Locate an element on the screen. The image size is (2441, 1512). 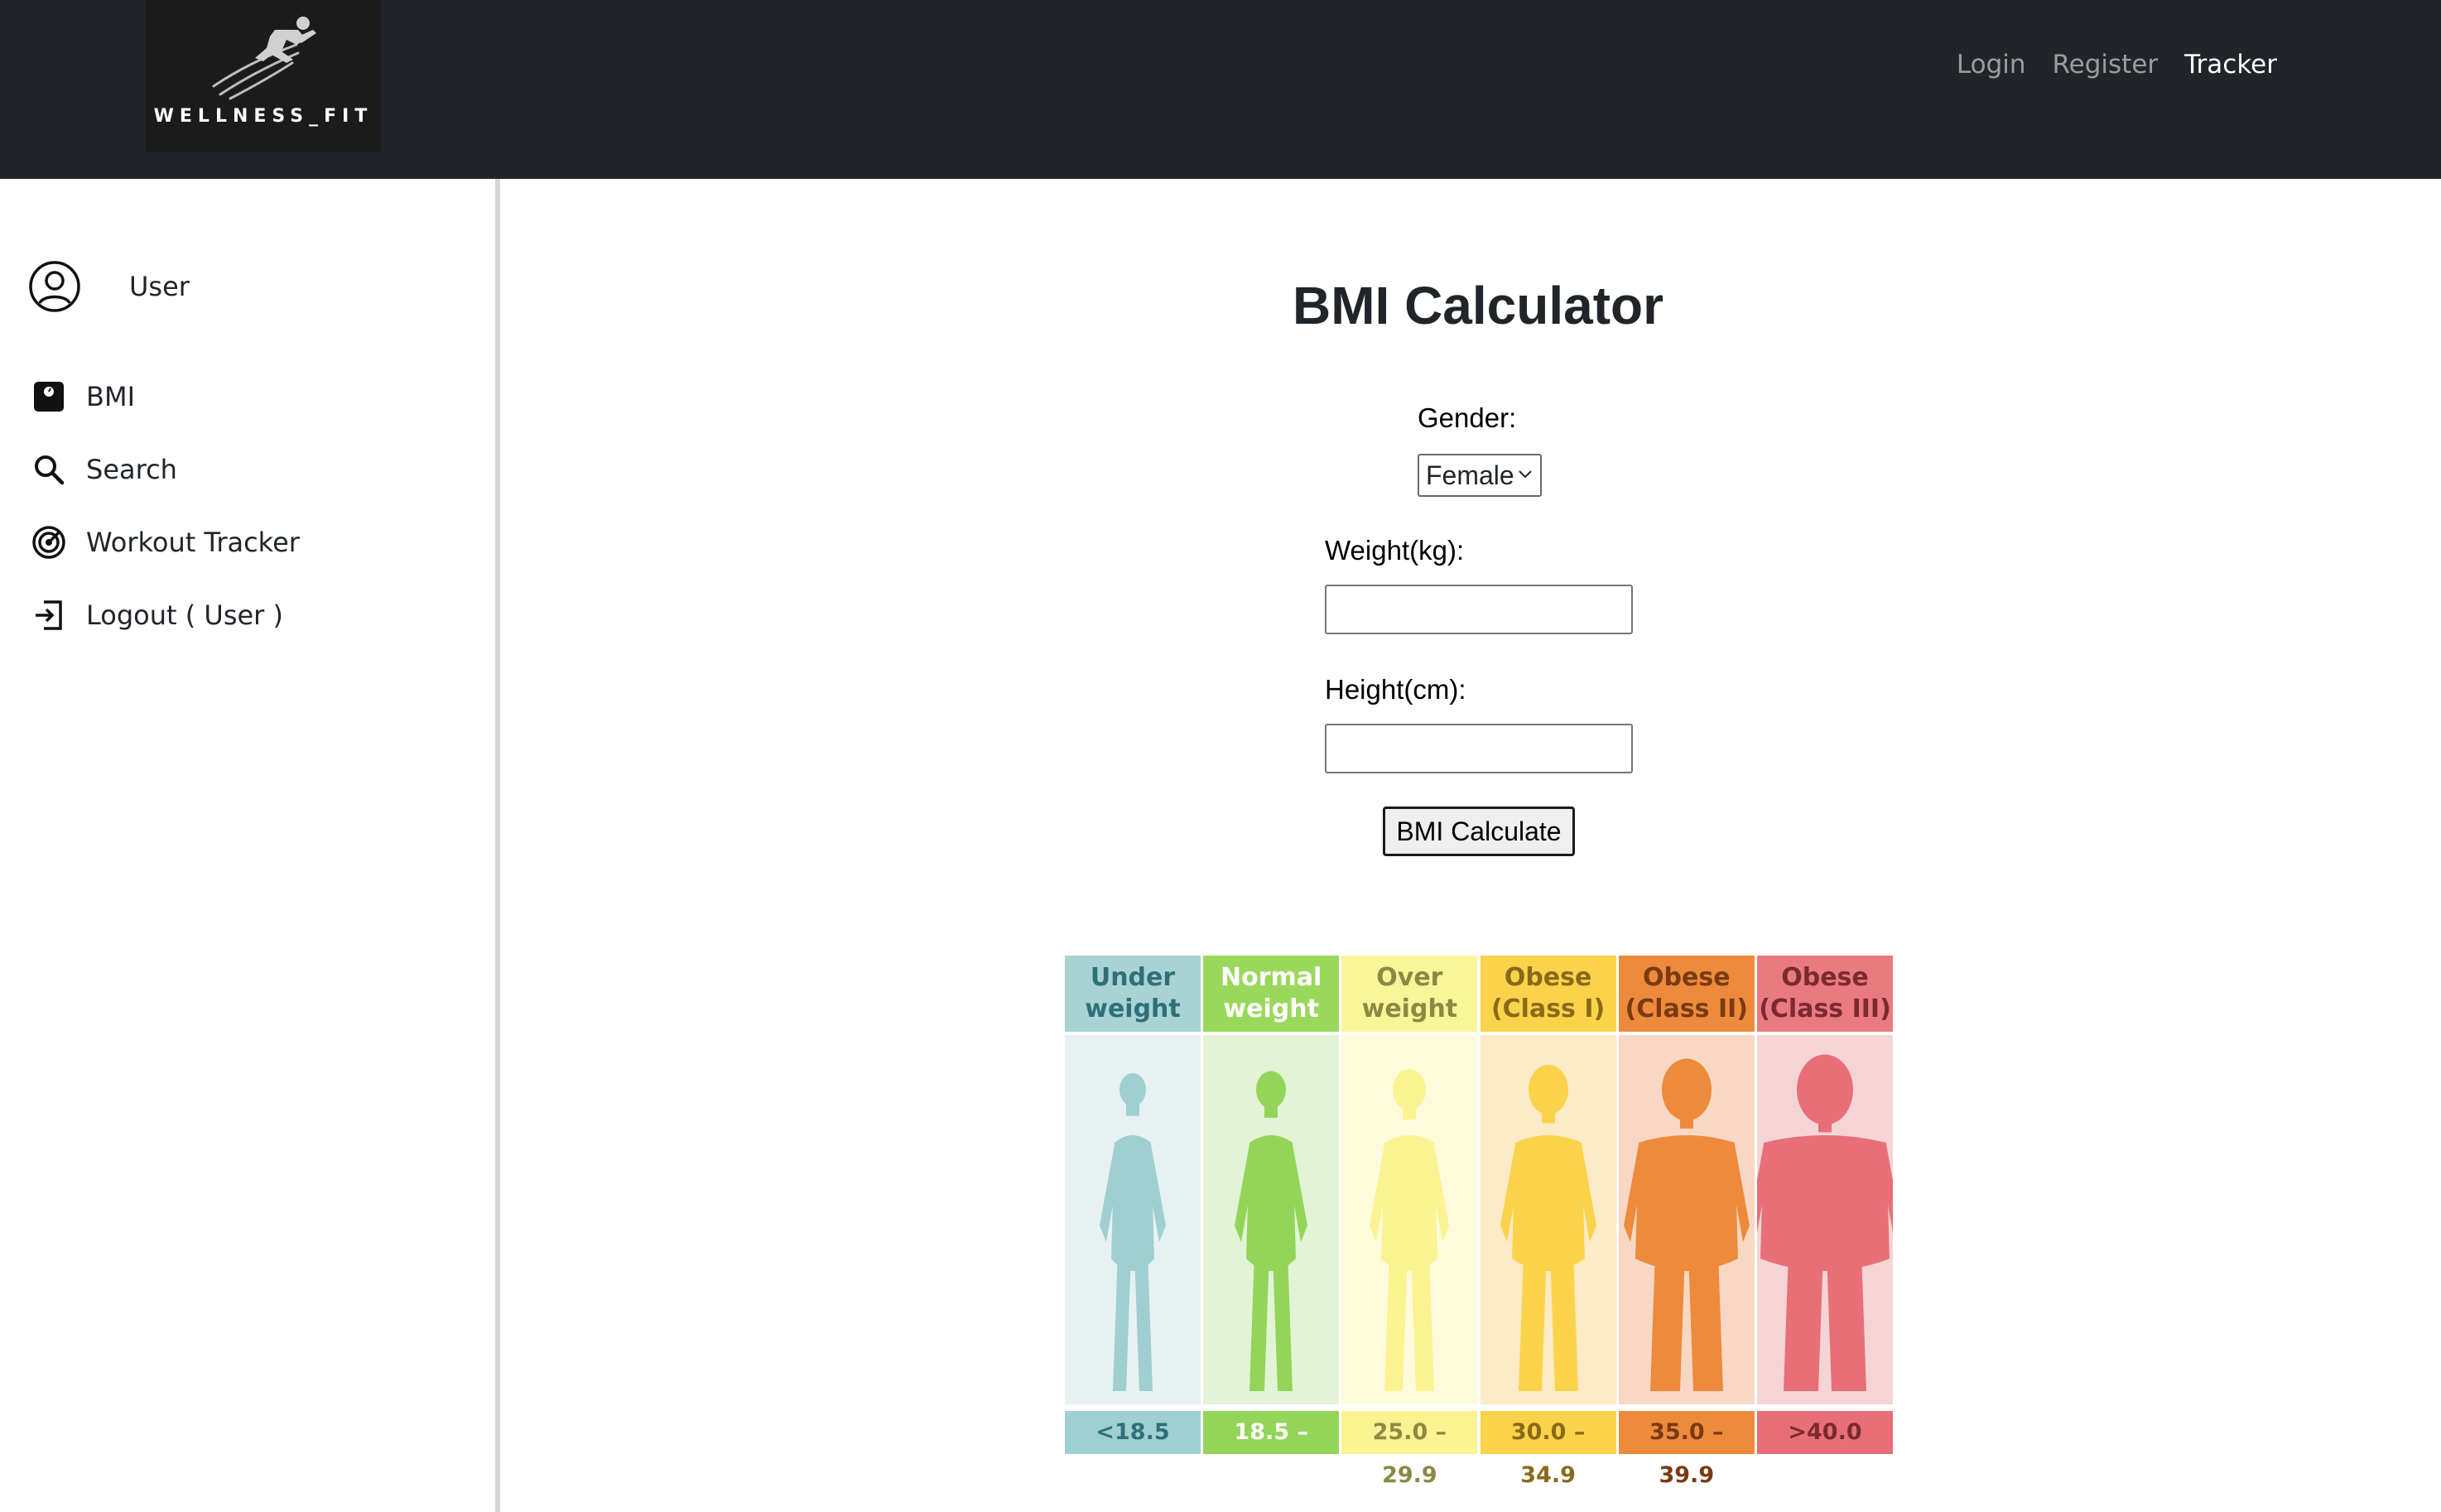
bmi-category-column: Under weight <18.5 is located at coordinates (1133, 1205).